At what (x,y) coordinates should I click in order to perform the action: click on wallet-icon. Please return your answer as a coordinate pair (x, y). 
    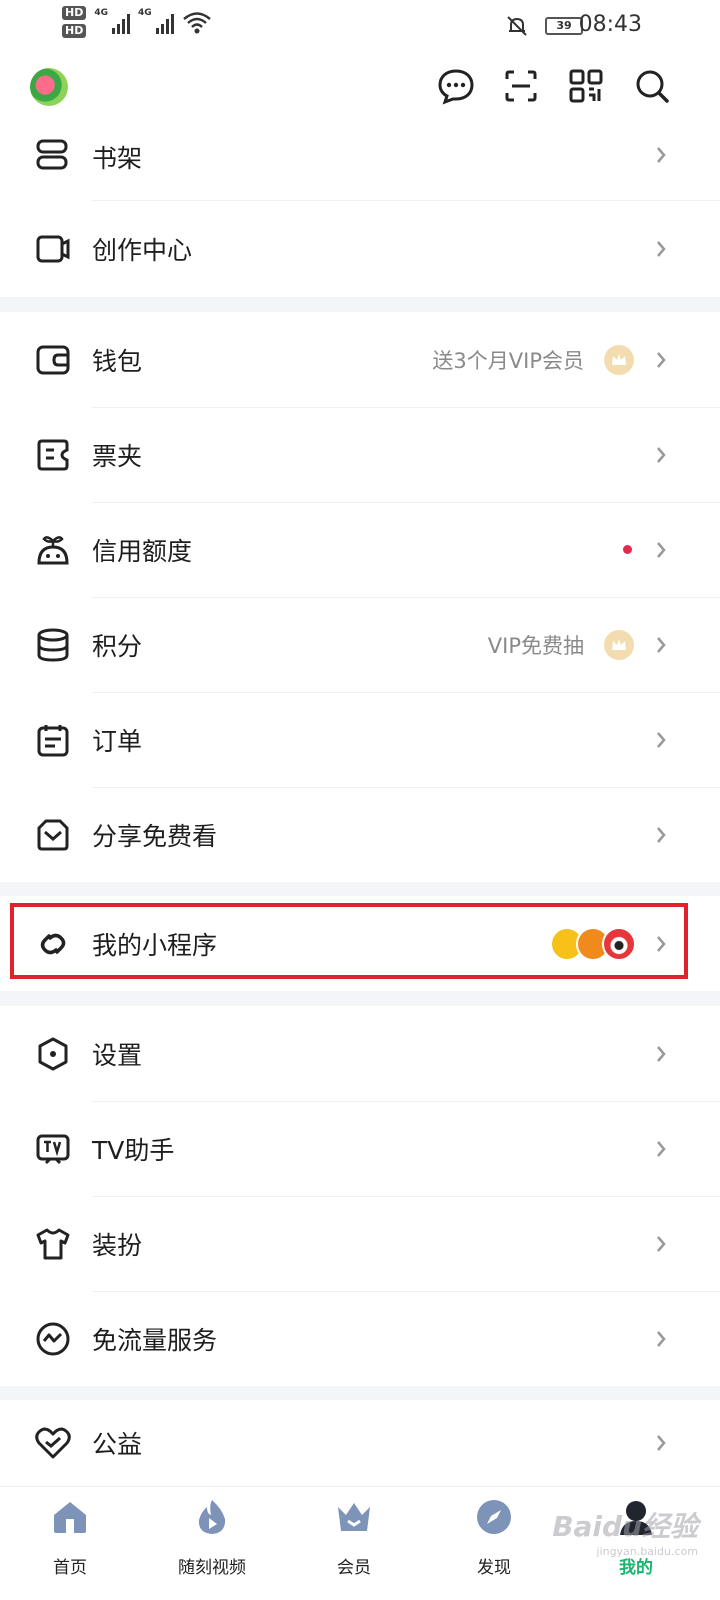
    Looking at the image, I should click on (53, 360).